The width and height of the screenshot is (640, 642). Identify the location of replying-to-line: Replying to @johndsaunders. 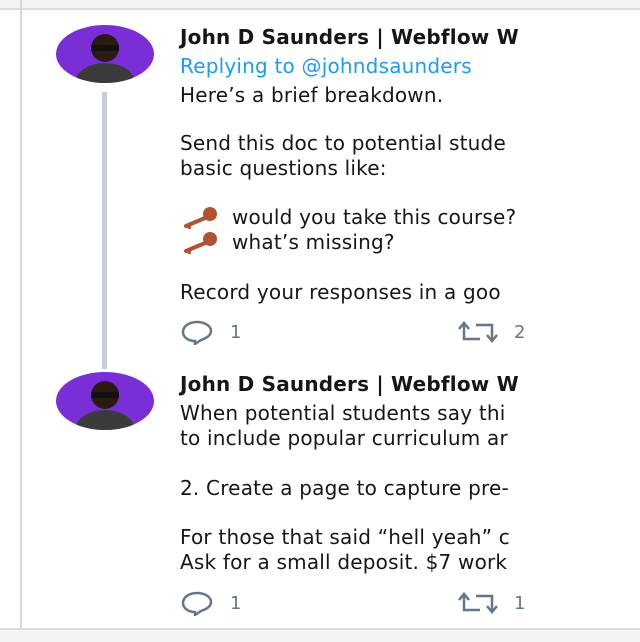
(326, 66).